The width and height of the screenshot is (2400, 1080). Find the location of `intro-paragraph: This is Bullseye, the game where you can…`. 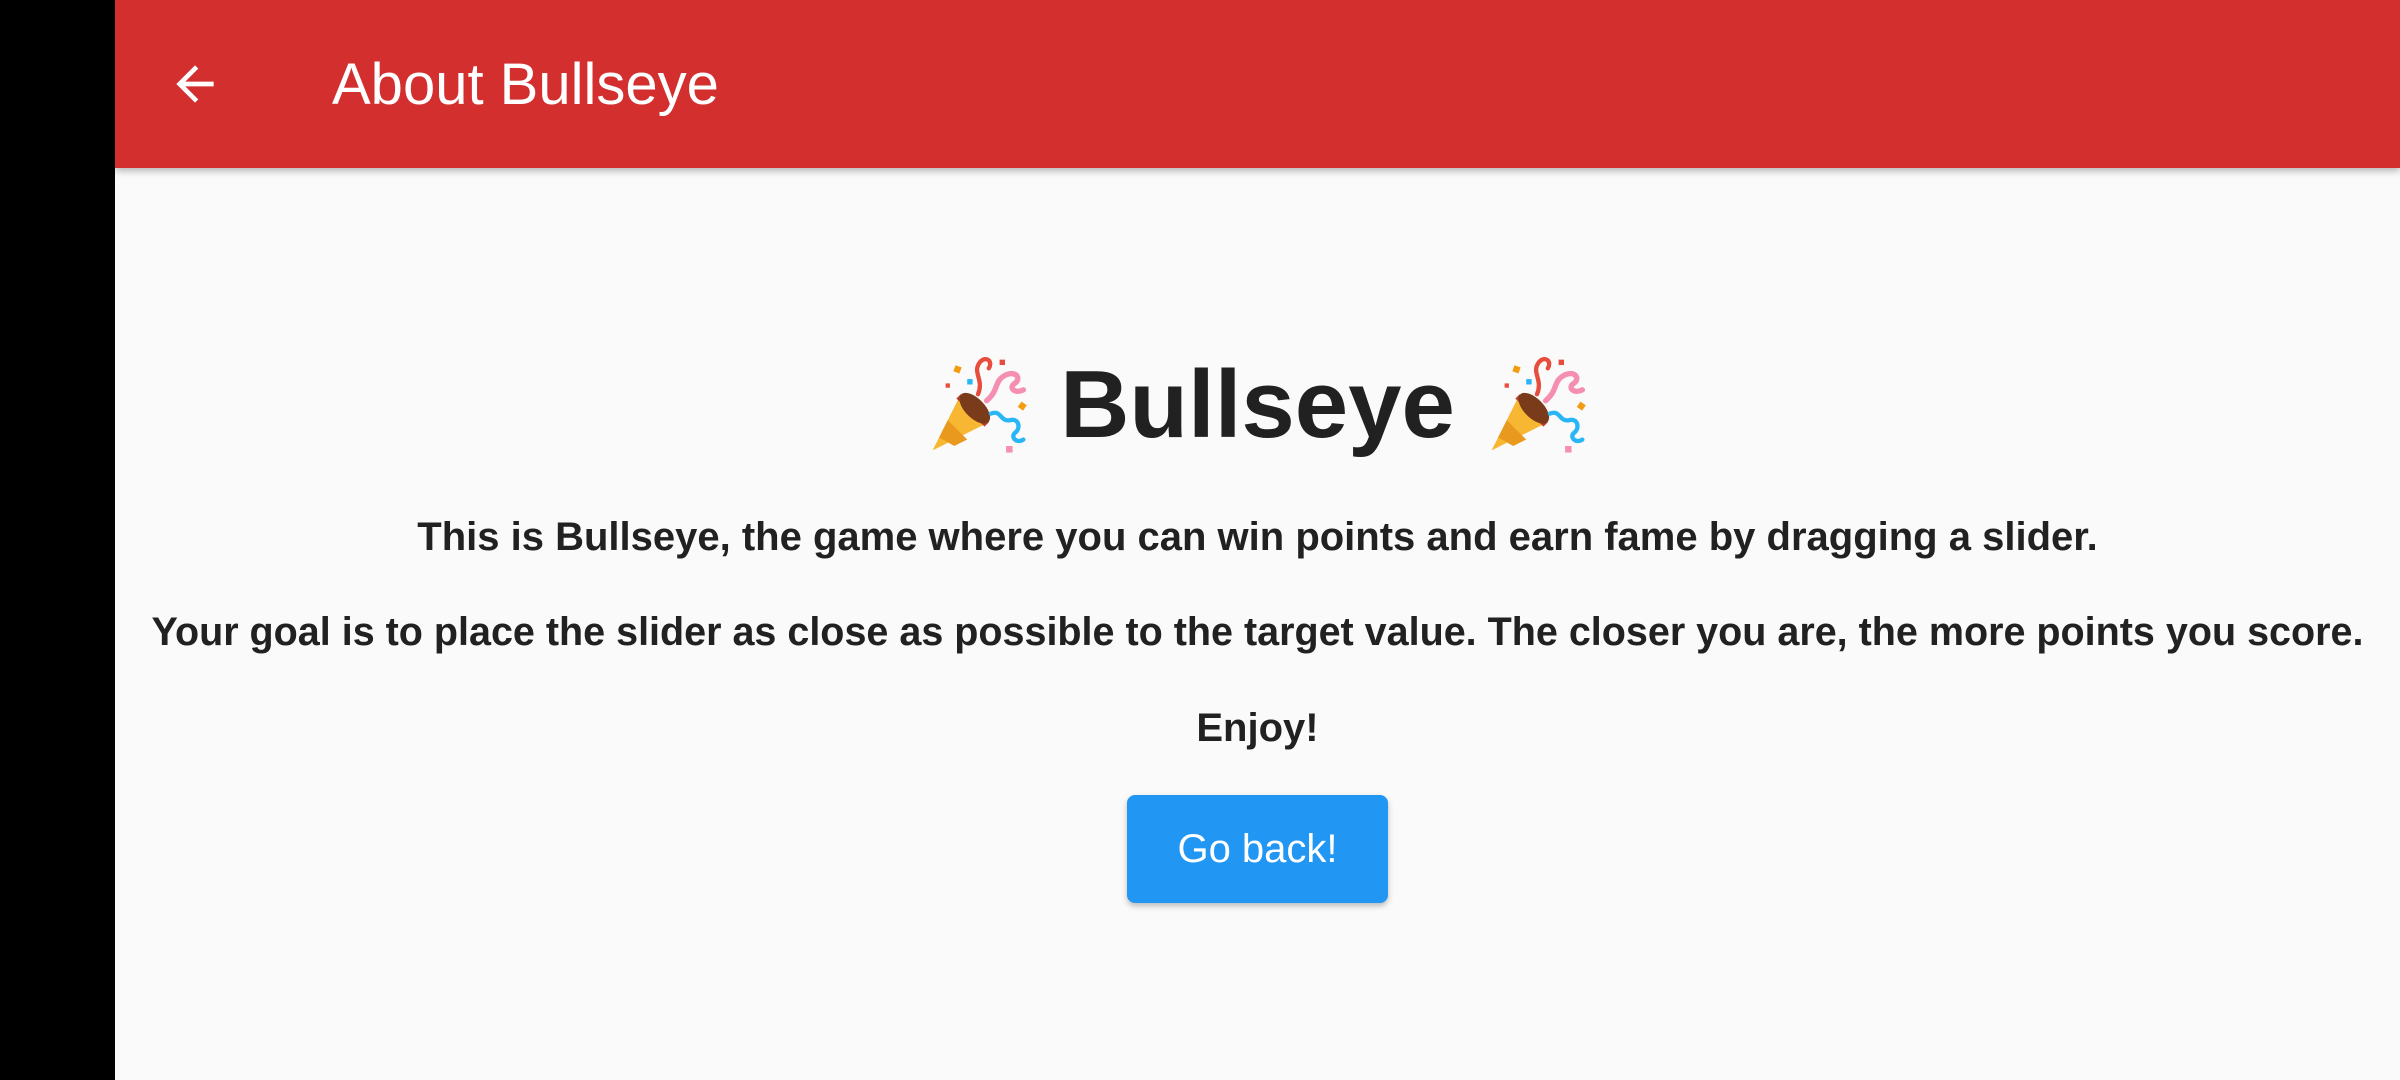

intro-paragraph: This is Bullseye, the game where you can… is located at coordinates (1257, 537).